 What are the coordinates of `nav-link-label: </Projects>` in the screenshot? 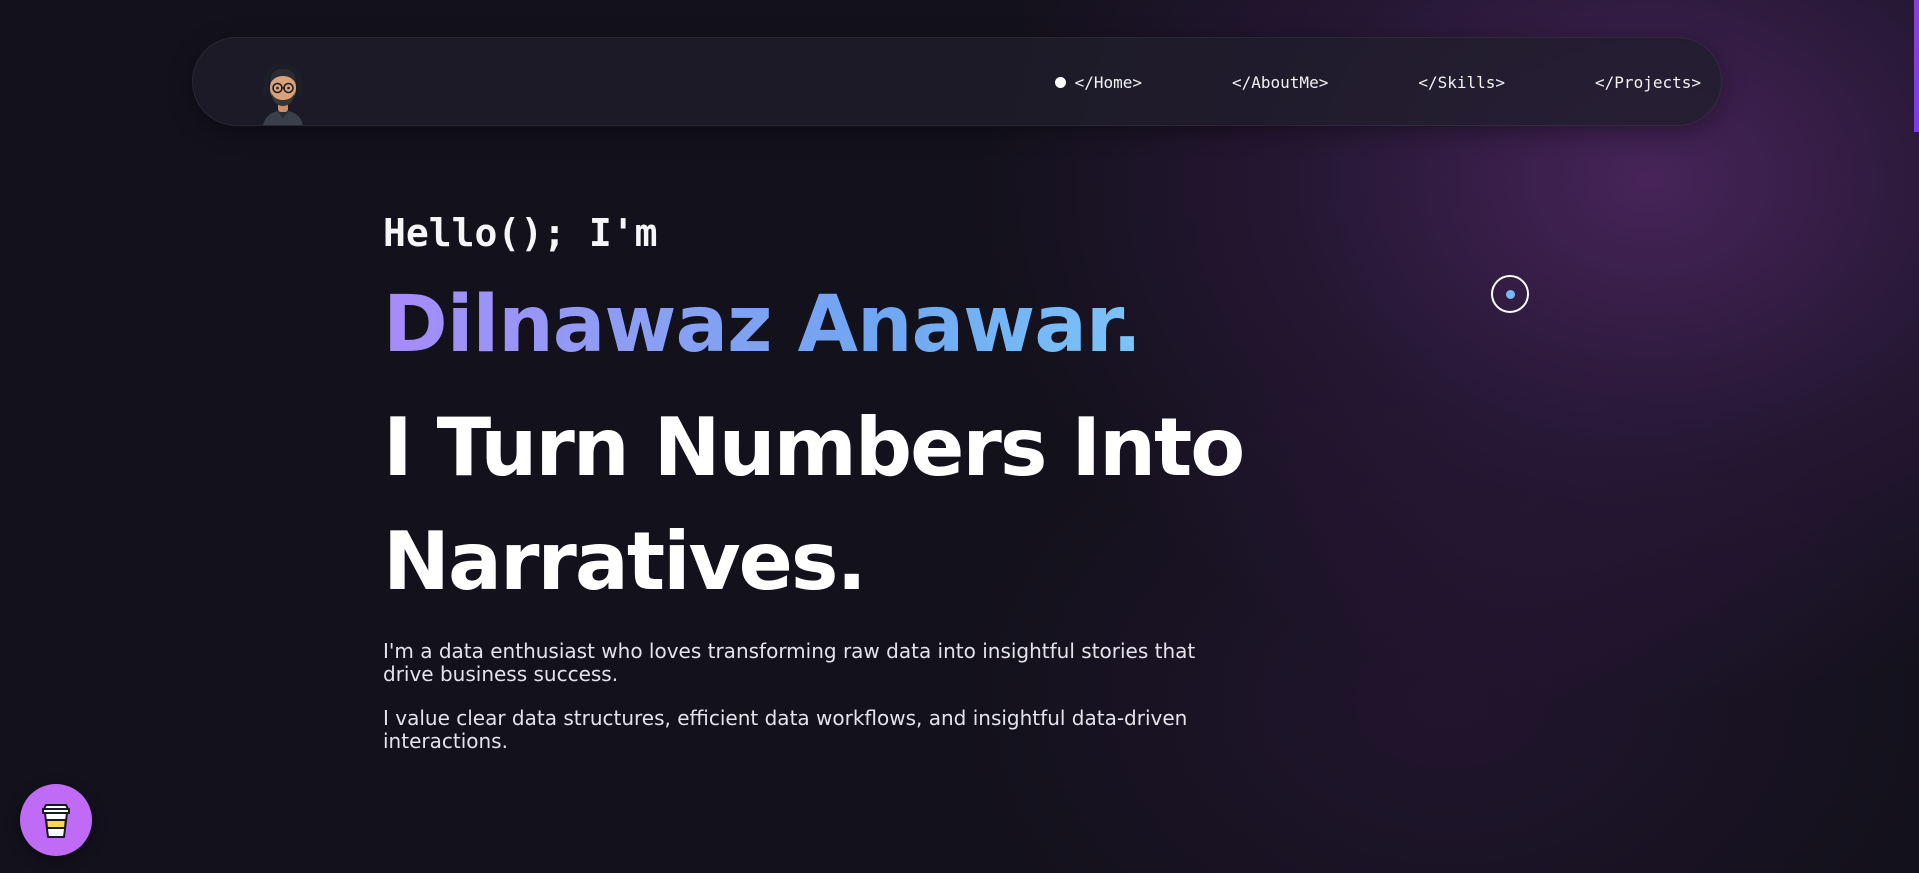 It's located at (1648, 82).